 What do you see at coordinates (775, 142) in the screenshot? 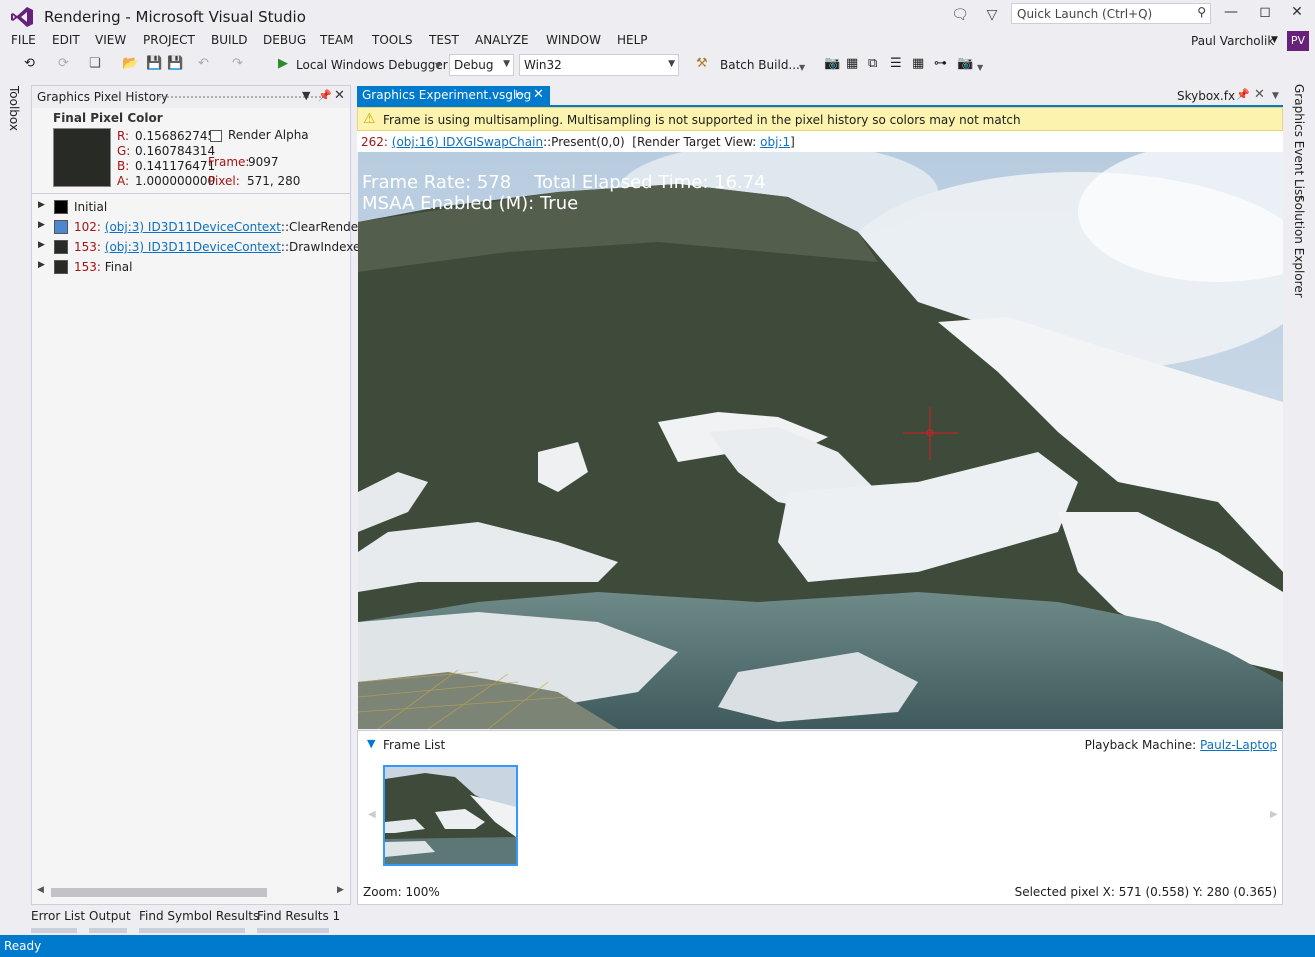
I see `render-target-link: obj:1` at bounding box center [775, 142].